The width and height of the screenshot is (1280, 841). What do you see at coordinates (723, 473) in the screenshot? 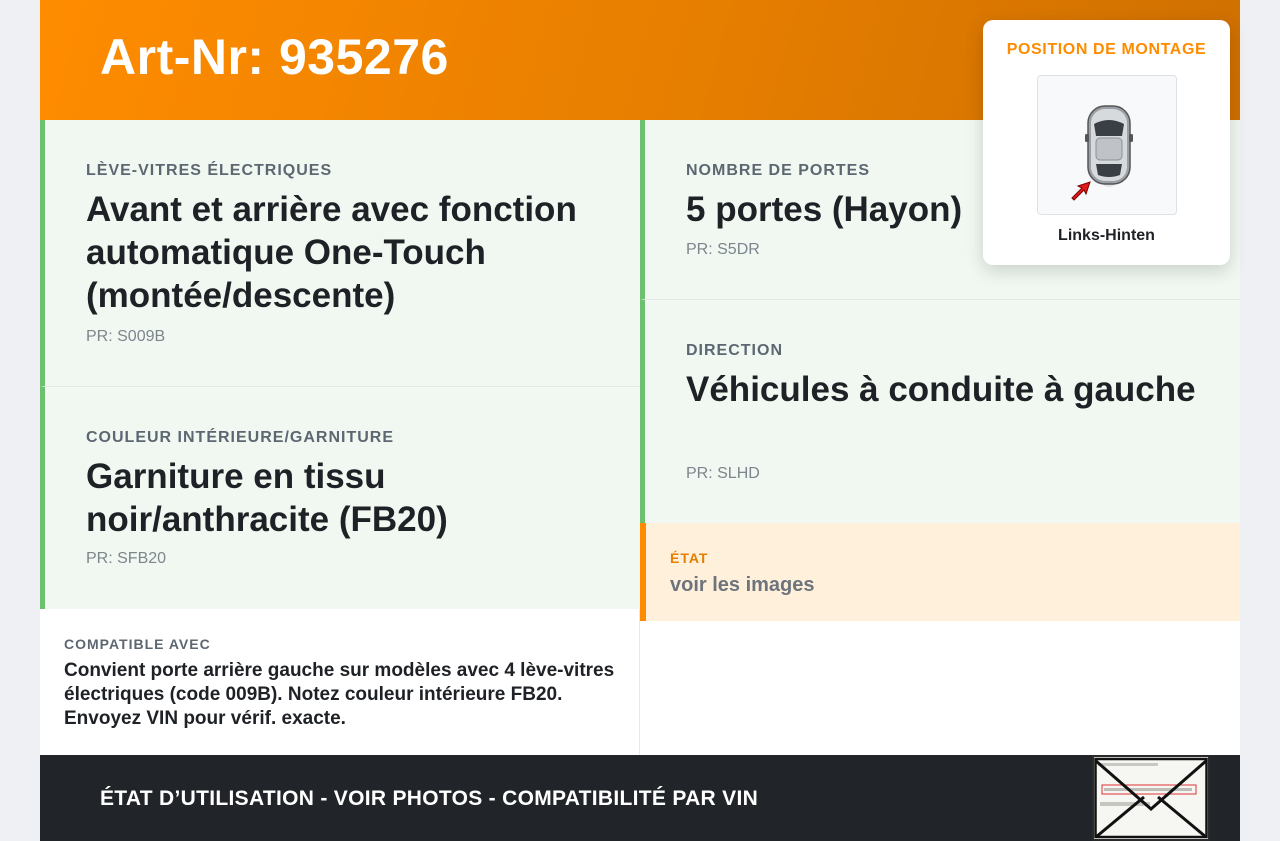
I see `card-pr-code: PR: SLHD` at bounding box center [723, 473].